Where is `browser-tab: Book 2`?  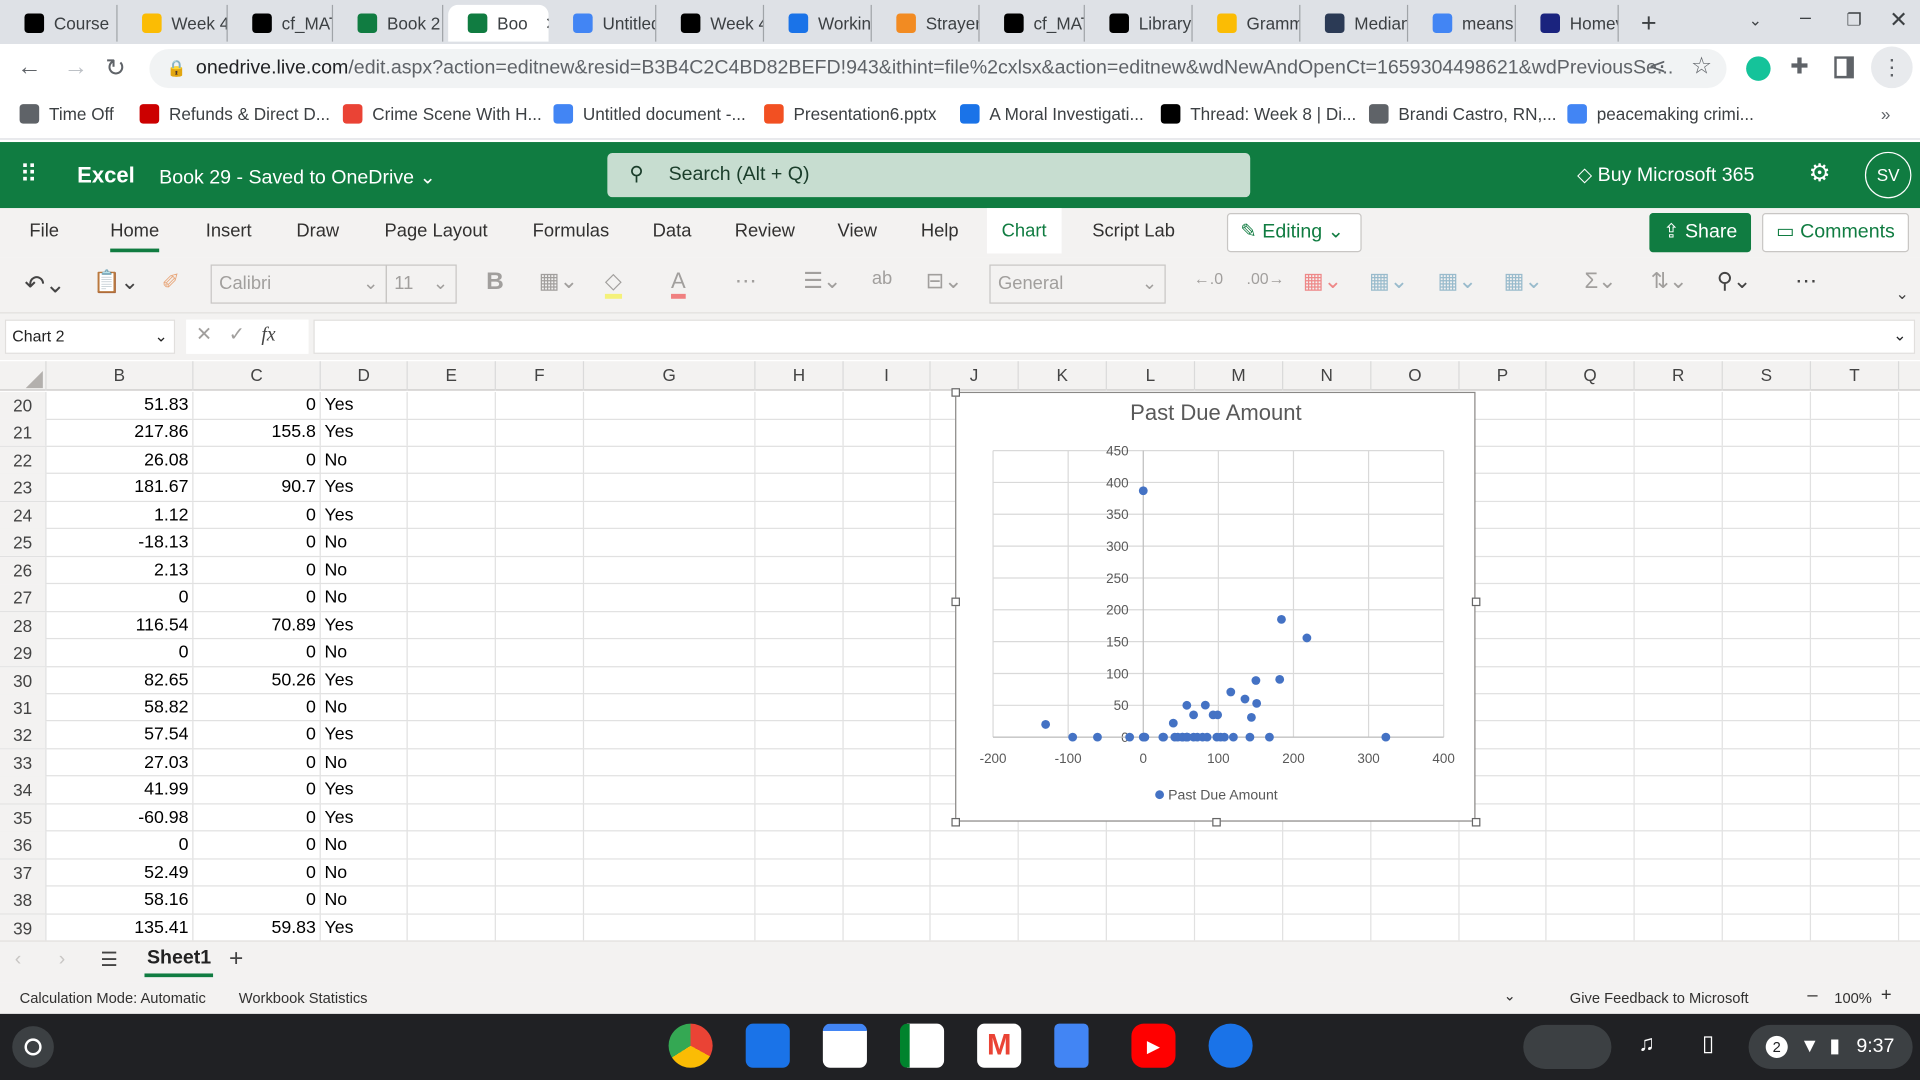
browser-tab: Book 2 is located at coordinates (391, 23).